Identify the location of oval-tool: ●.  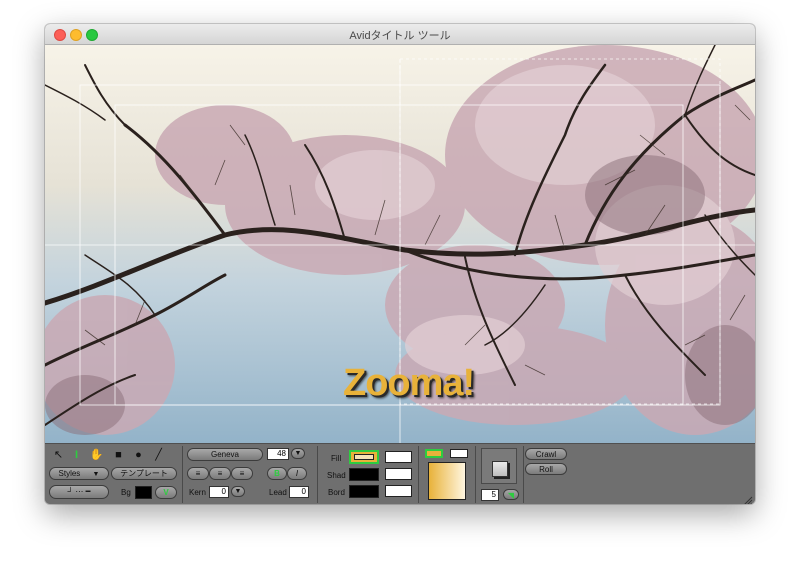
(138, 455).